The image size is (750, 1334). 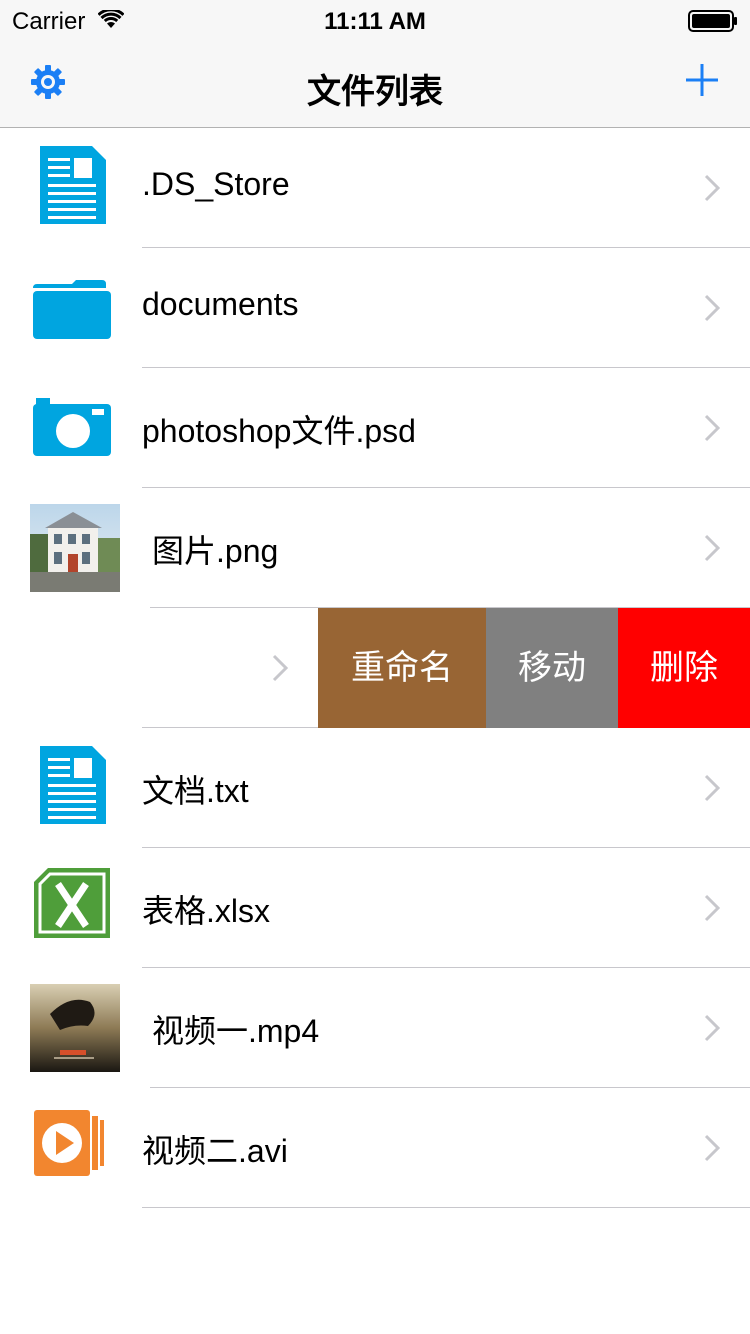 What do you see at coordinates (72, 309) in the screenshot?
I see `folder-icon` at bounding box center [72, 309].